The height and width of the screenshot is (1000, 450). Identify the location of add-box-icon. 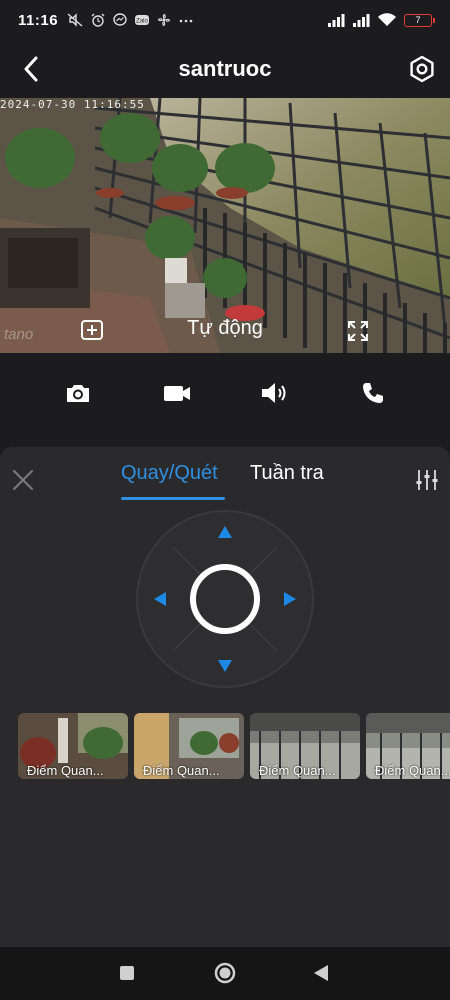
(92, 330).